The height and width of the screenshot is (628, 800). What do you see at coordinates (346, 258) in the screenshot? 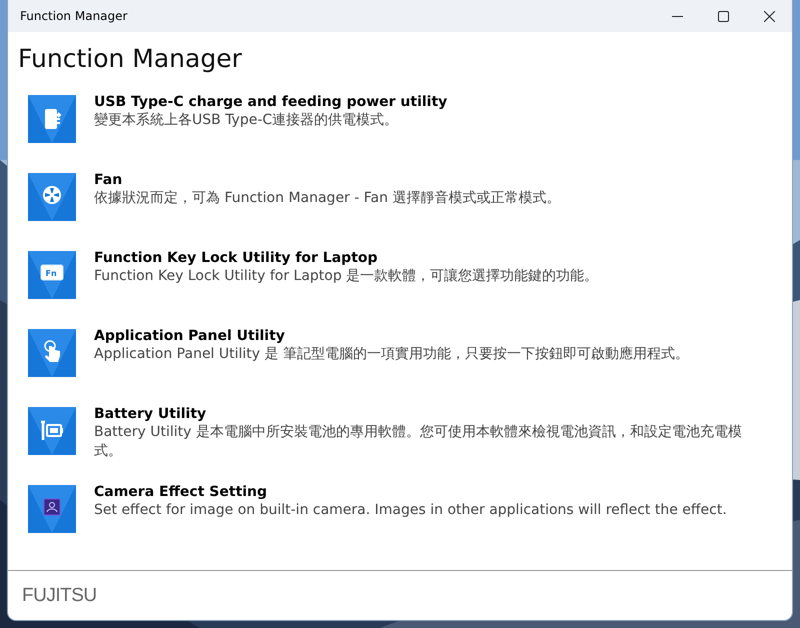
I see `function-title: Function Key Lock Utility for Laptop` at bounding box center [346, 258].